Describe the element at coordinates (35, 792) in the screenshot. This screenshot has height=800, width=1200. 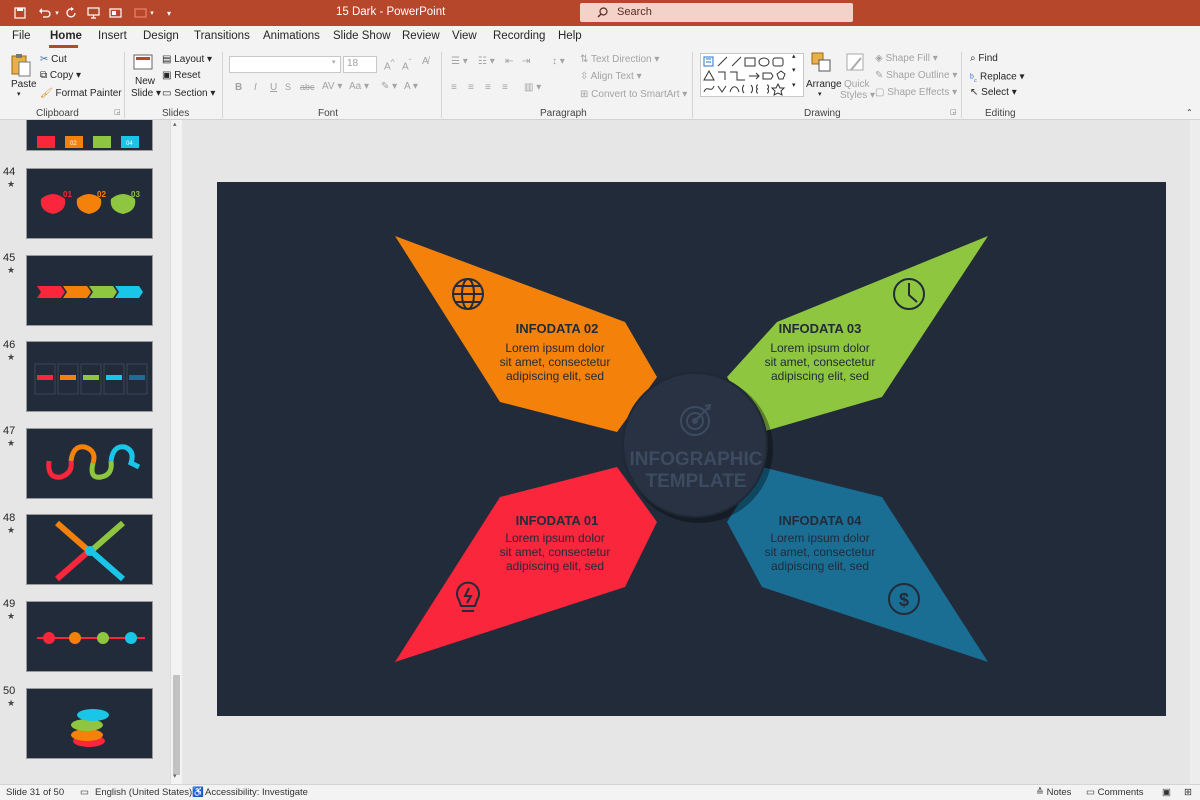
I see `slide-counter: Slide 31 of 50` at that location.